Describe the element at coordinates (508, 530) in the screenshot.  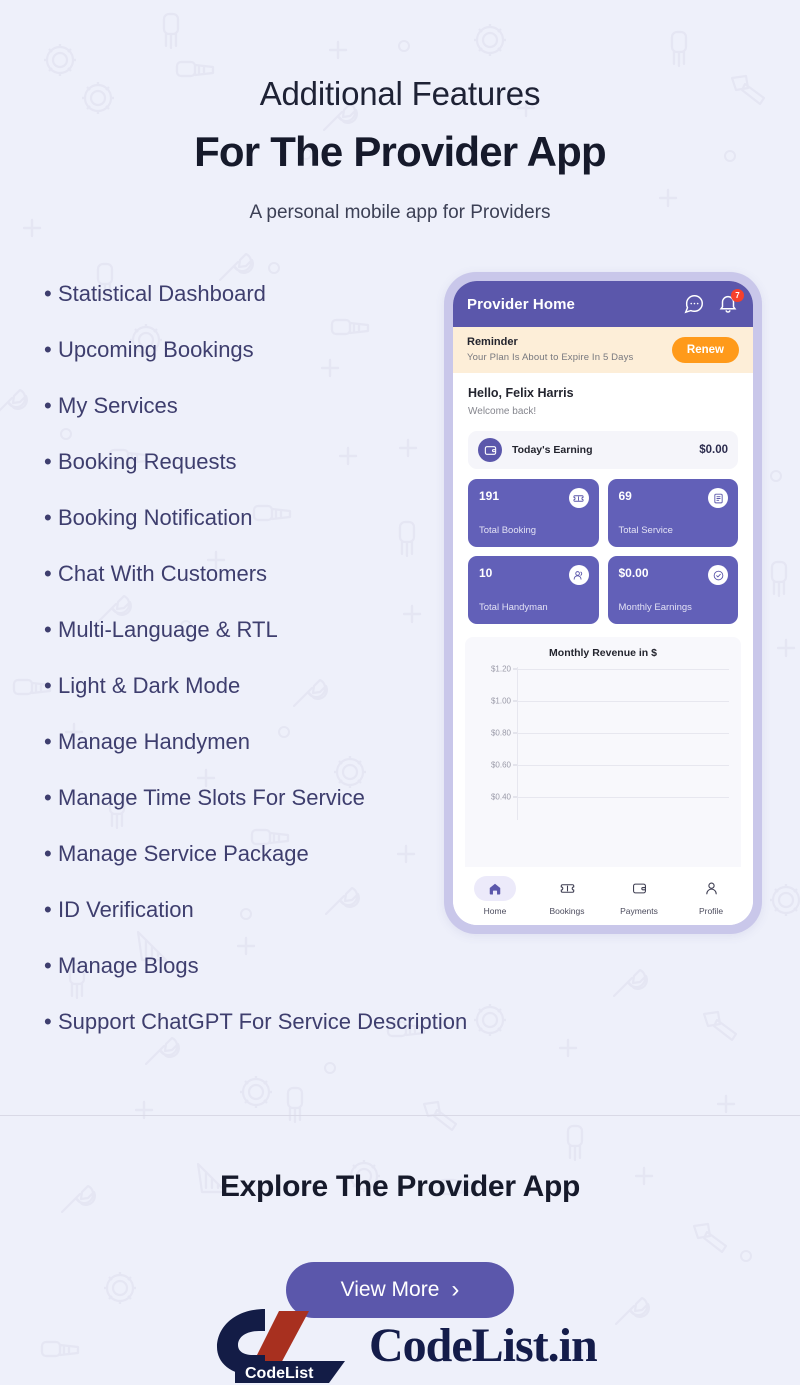
I see `stat-label: Total Booking` at that location.